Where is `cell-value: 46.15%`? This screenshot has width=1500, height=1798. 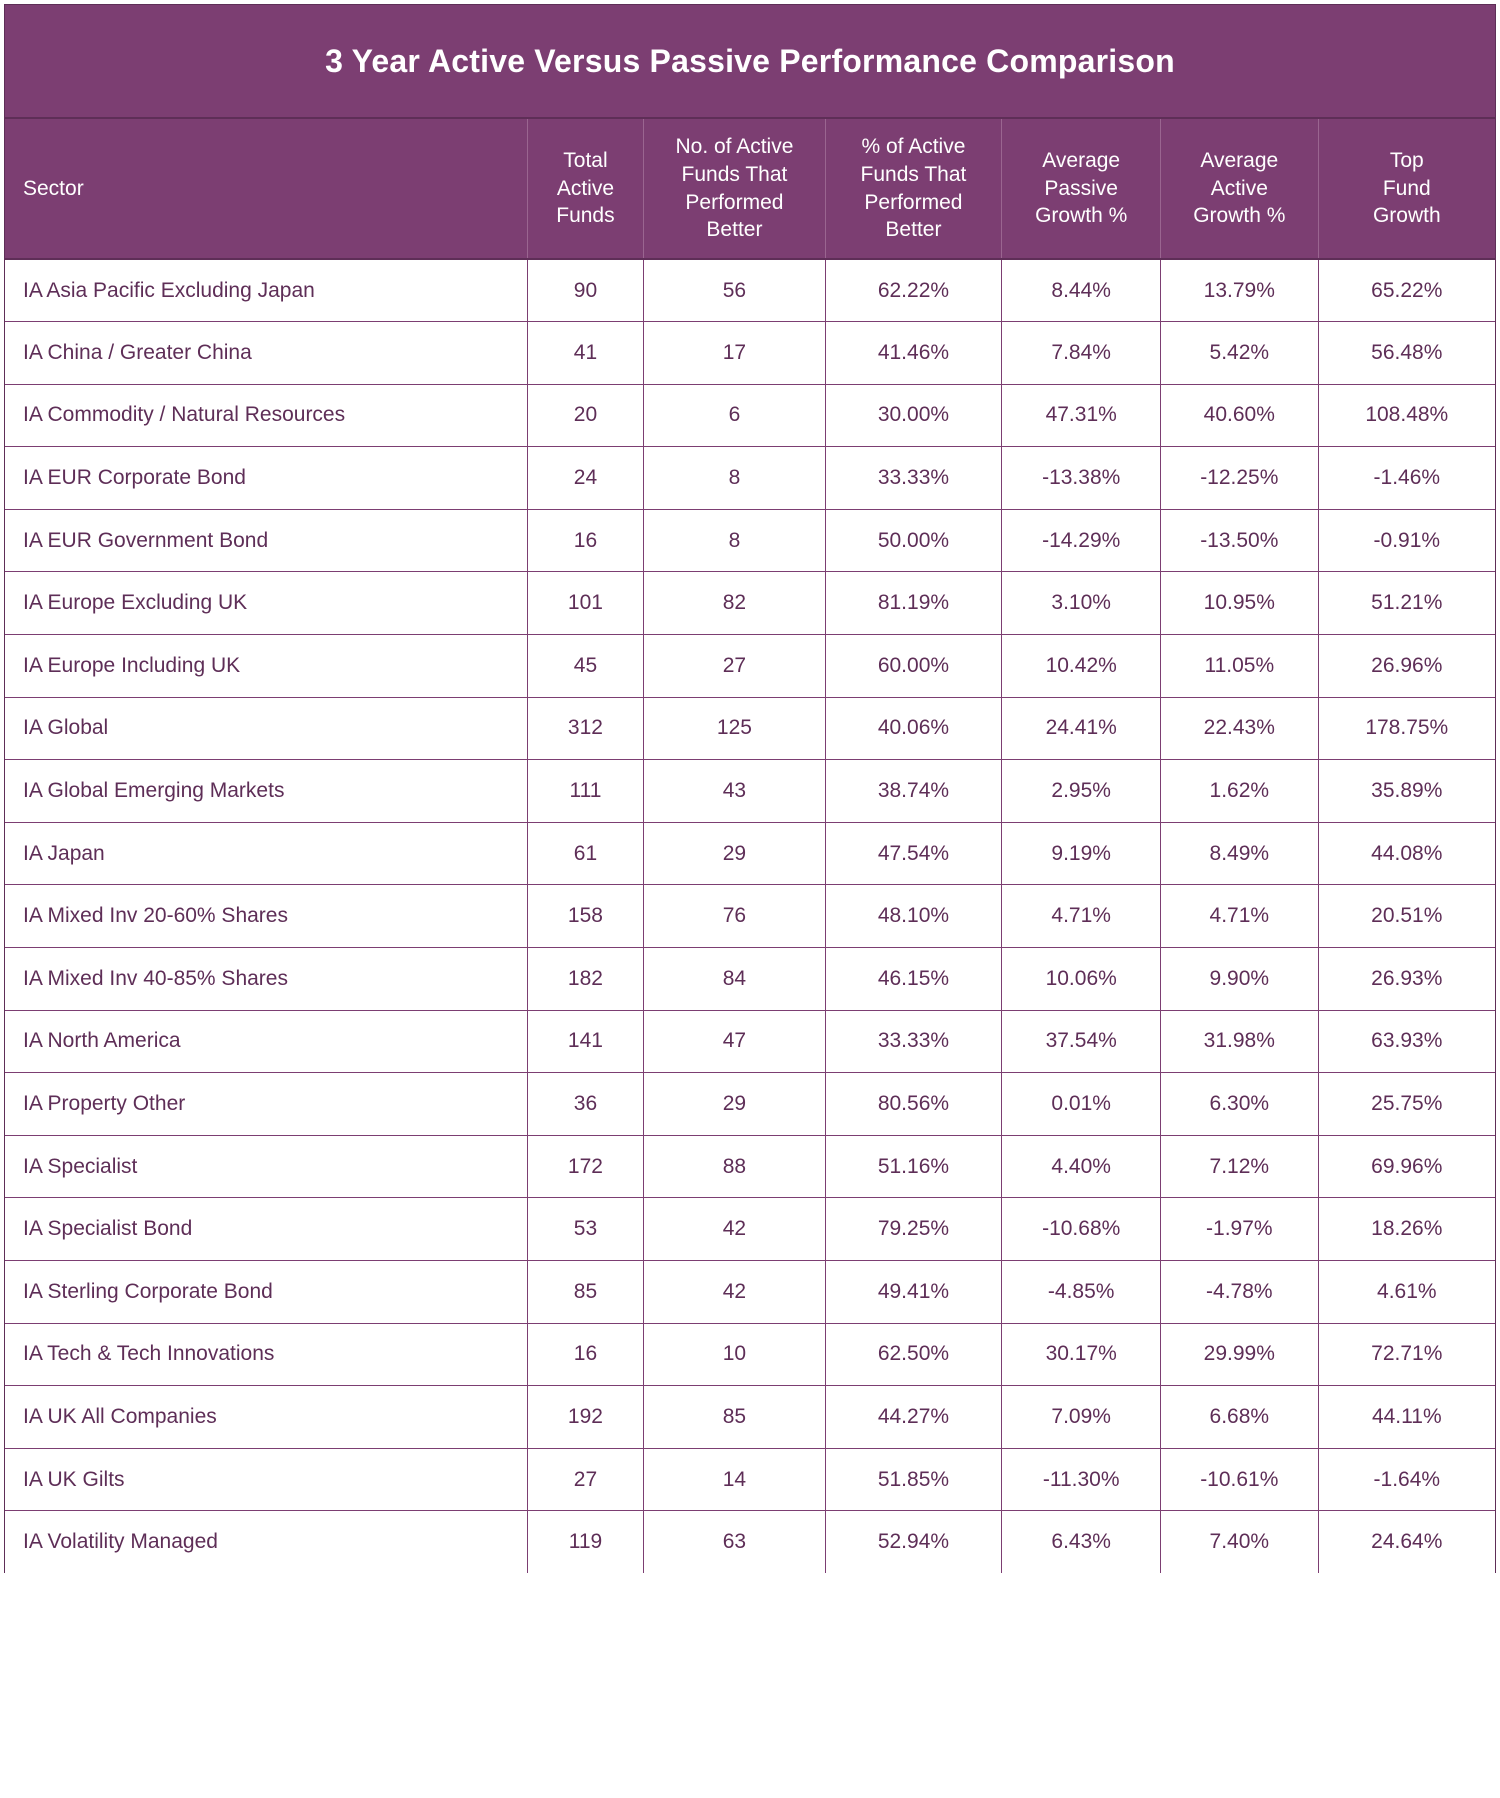 cell-value: 46.15% is located at coordinates (914, 979).